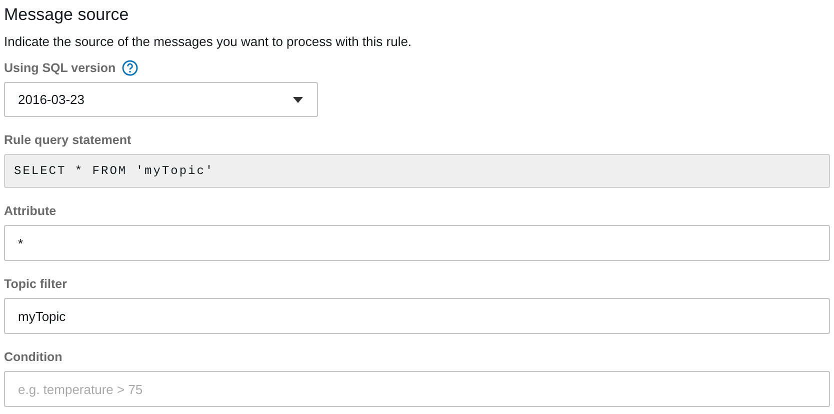 This screenshot has width=834, height=414. What do you see at coordinates (67, 15) in the screenshot?
I see `section-title: Message source` at bounding box center [67, 15].